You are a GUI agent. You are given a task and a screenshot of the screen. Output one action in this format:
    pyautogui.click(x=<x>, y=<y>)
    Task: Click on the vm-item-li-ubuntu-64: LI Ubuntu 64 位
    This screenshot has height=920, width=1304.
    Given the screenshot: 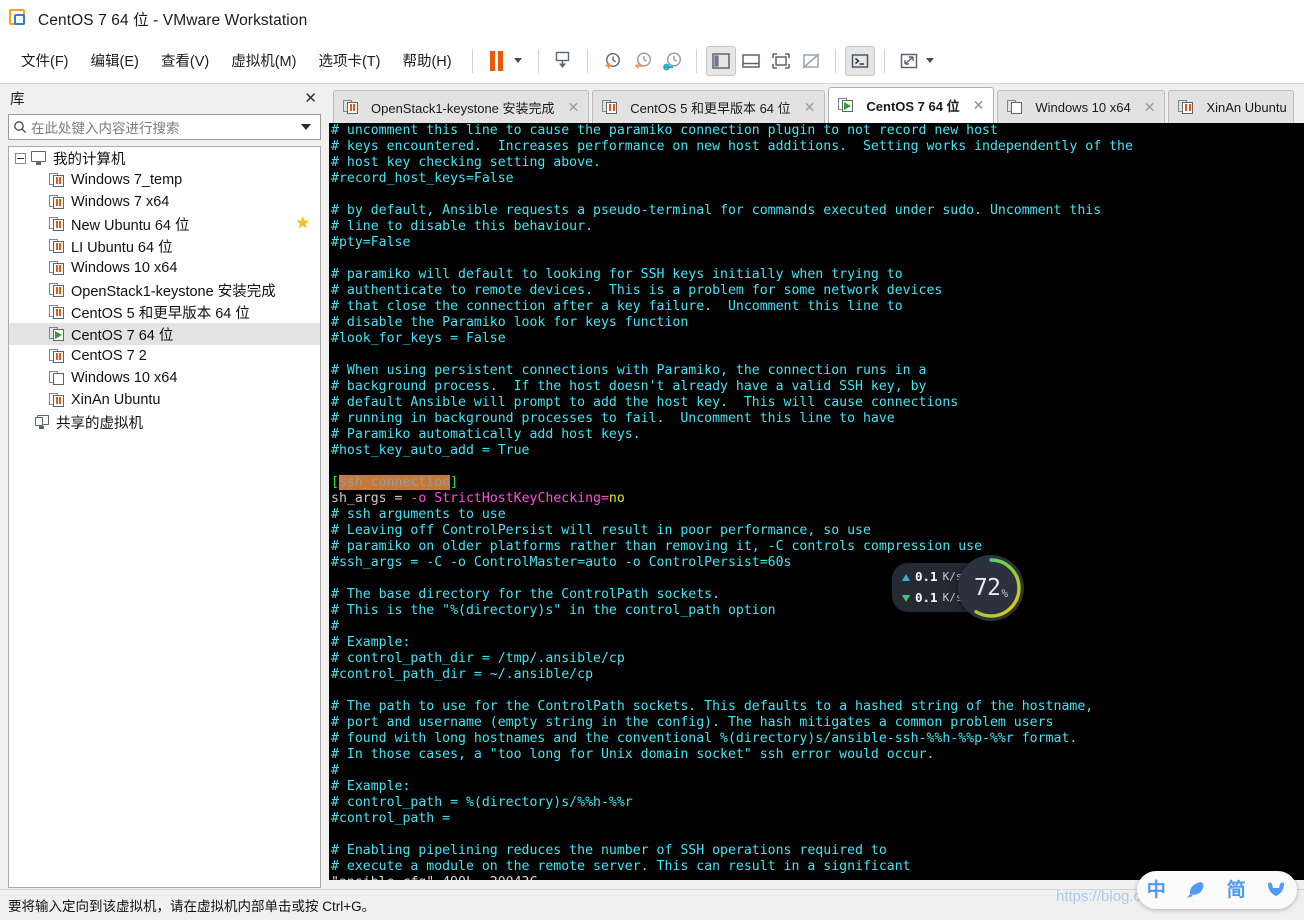 What is the action you would take?
    pyautogui.click(x=164, y=246)
    